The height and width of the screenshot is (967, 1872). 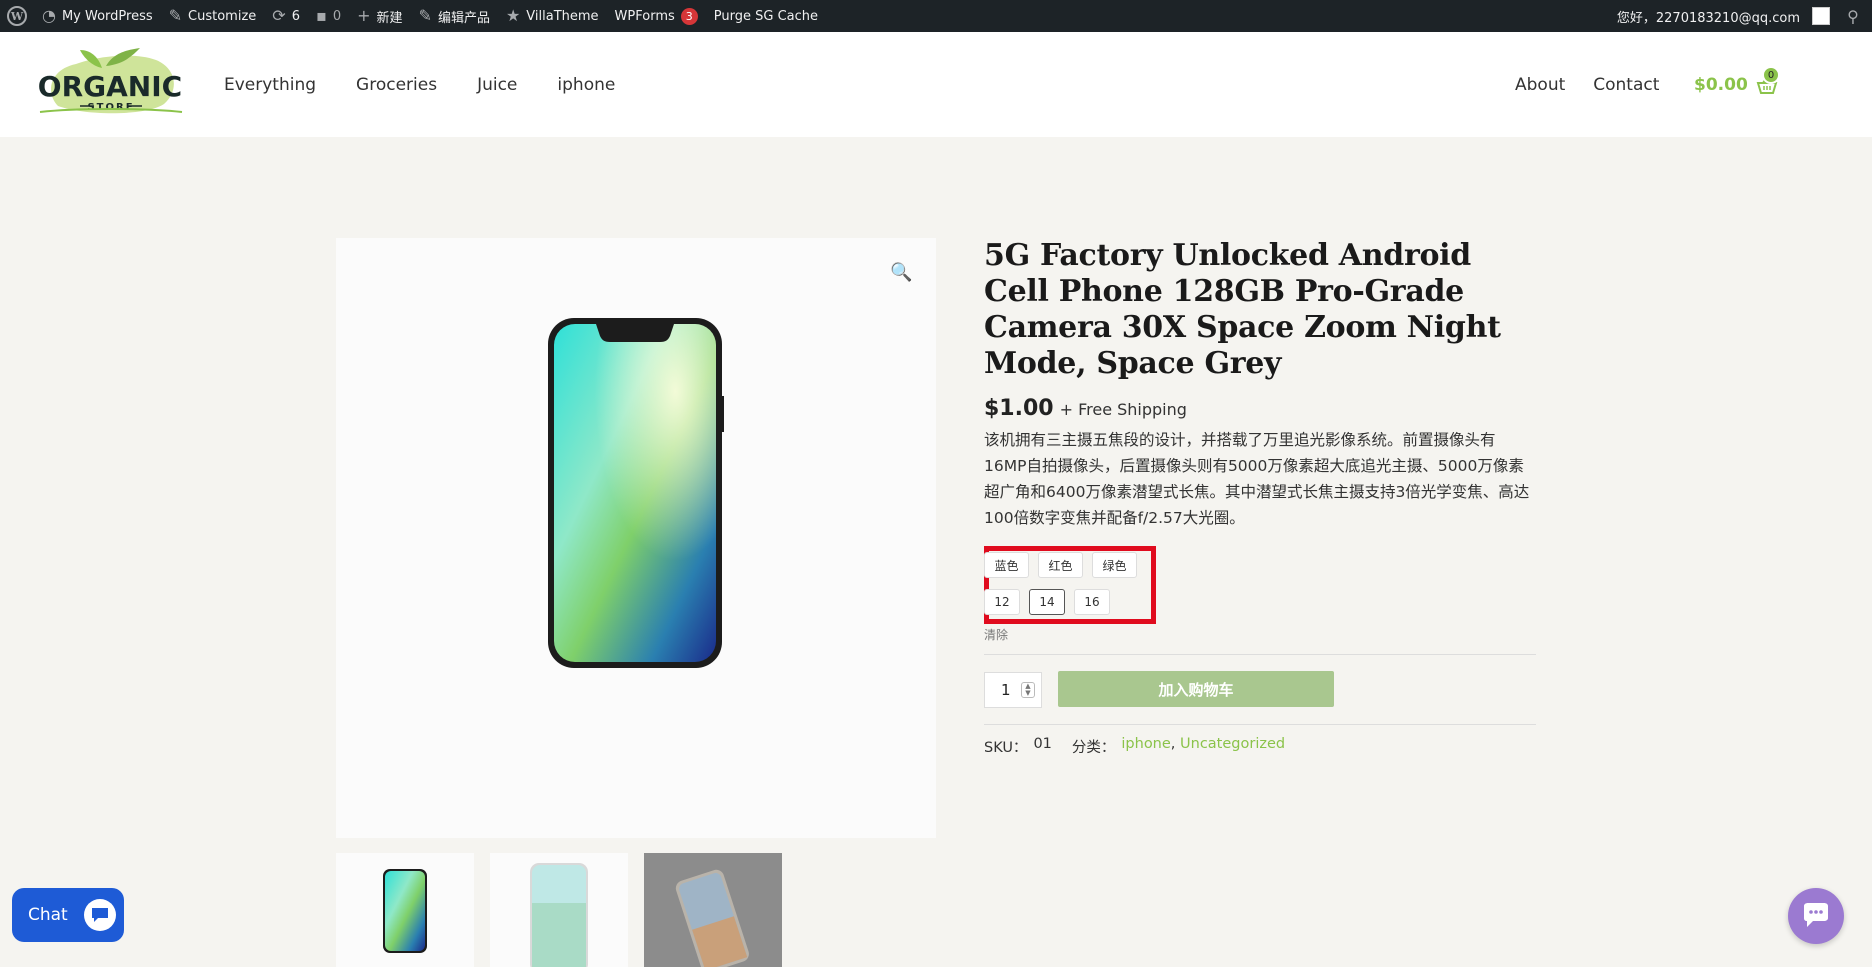 I want to click on quantity-value: 1, so click(x=1006, y=690).